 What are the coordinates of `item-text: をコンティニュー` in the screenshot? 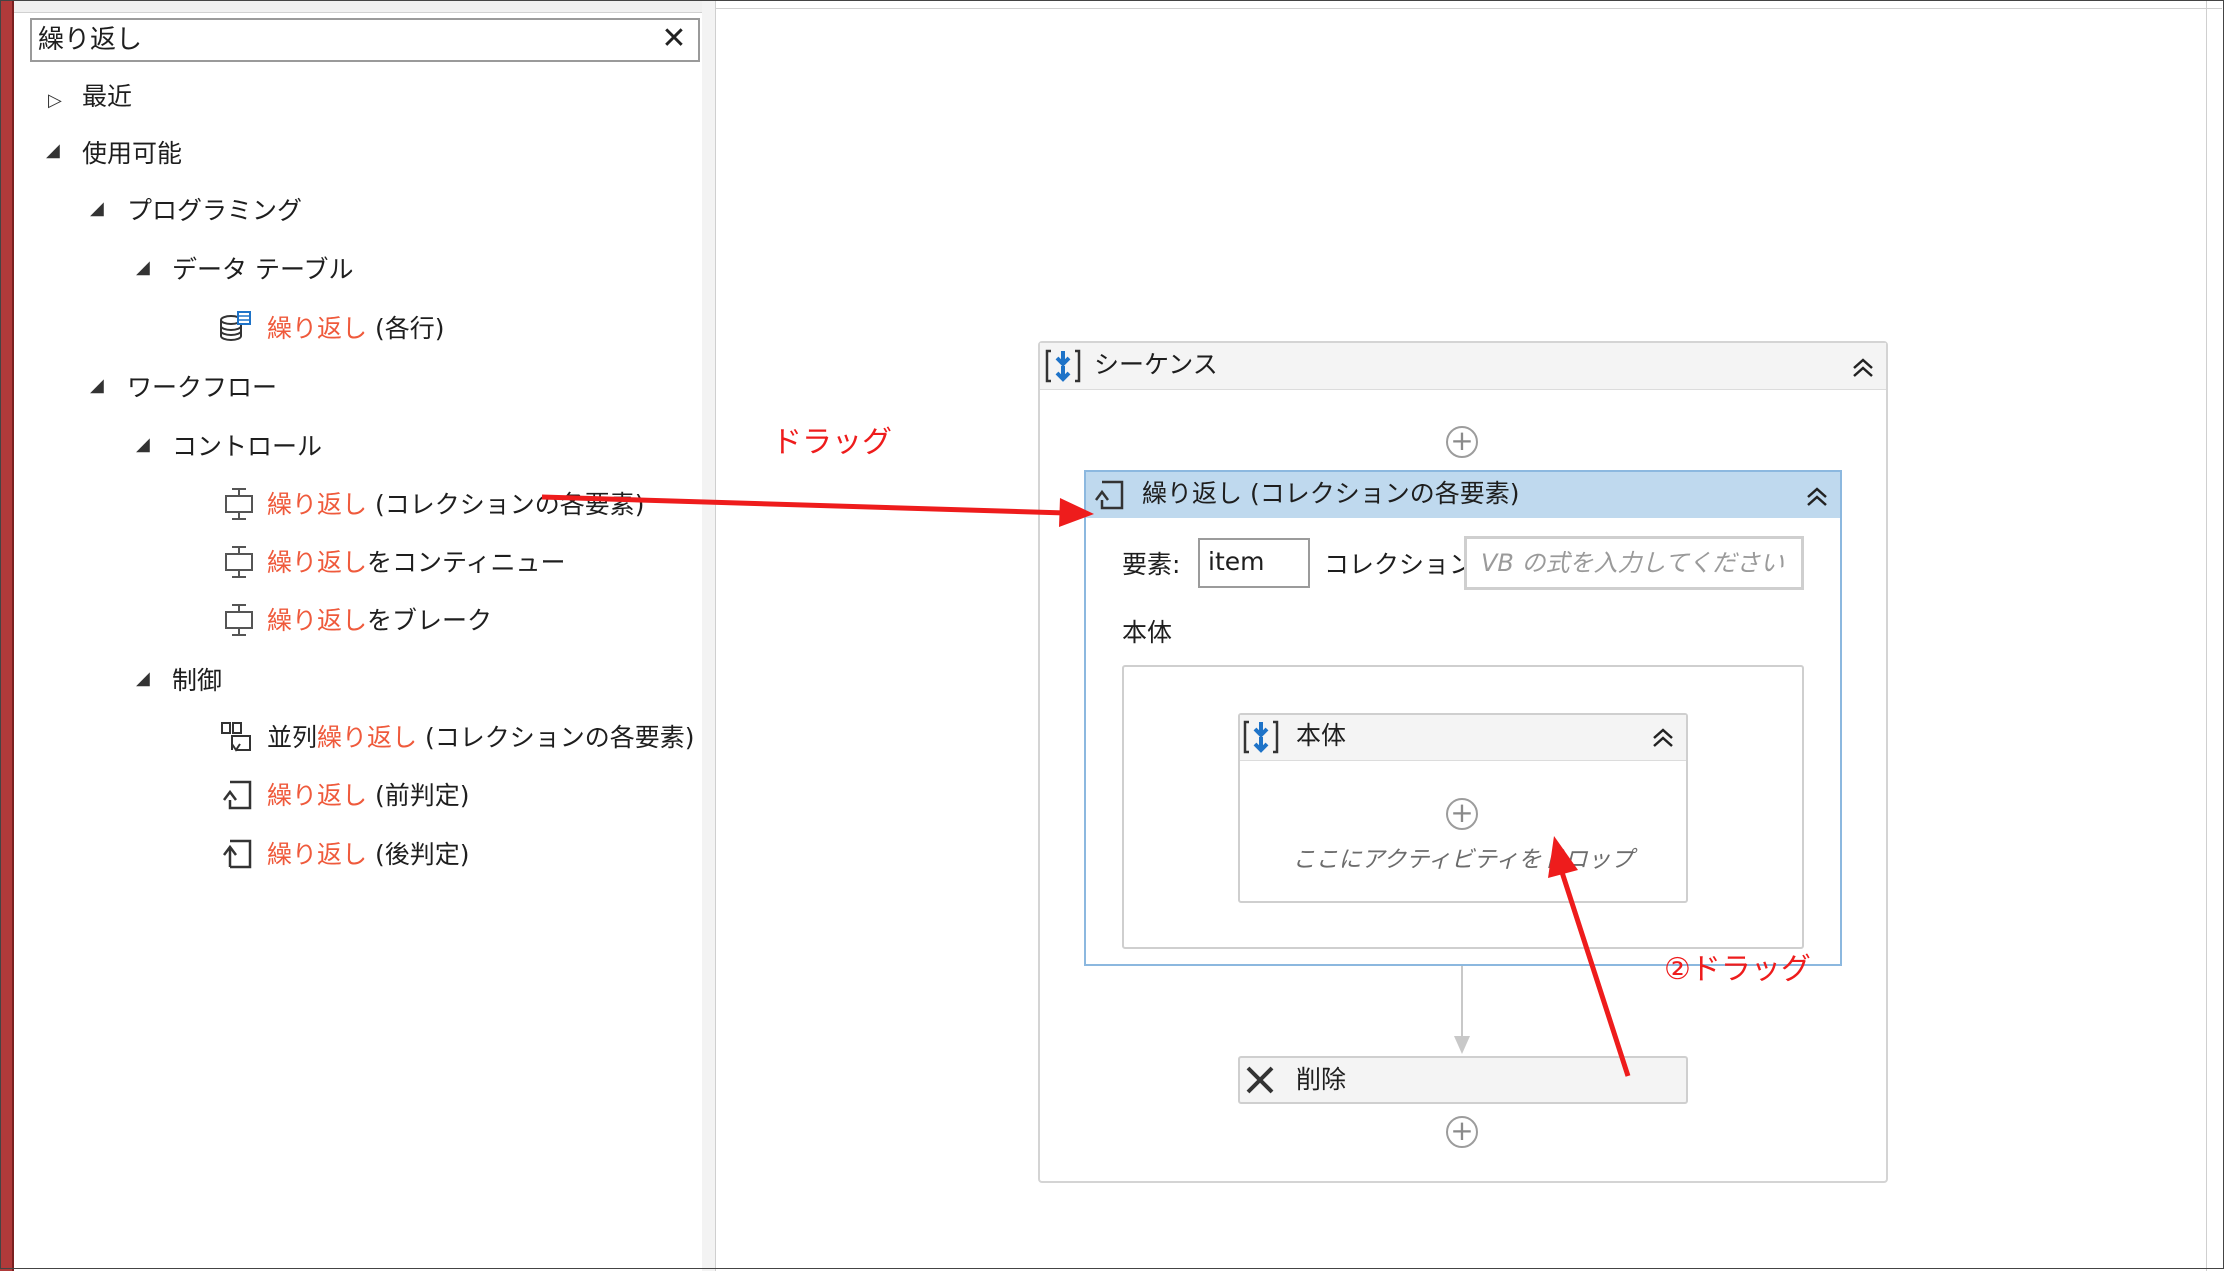 It's located at (466, 562).